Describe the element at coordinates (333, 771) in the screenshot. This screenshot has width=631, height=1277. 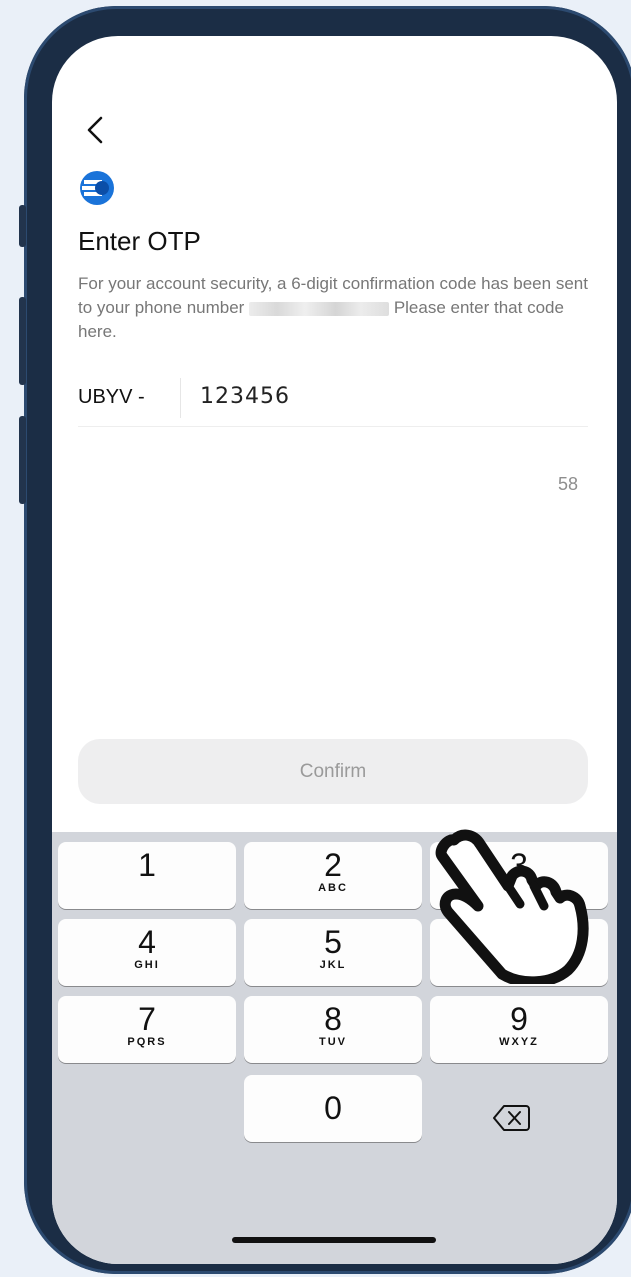
I see `confirm-button: Confirm` at that location.